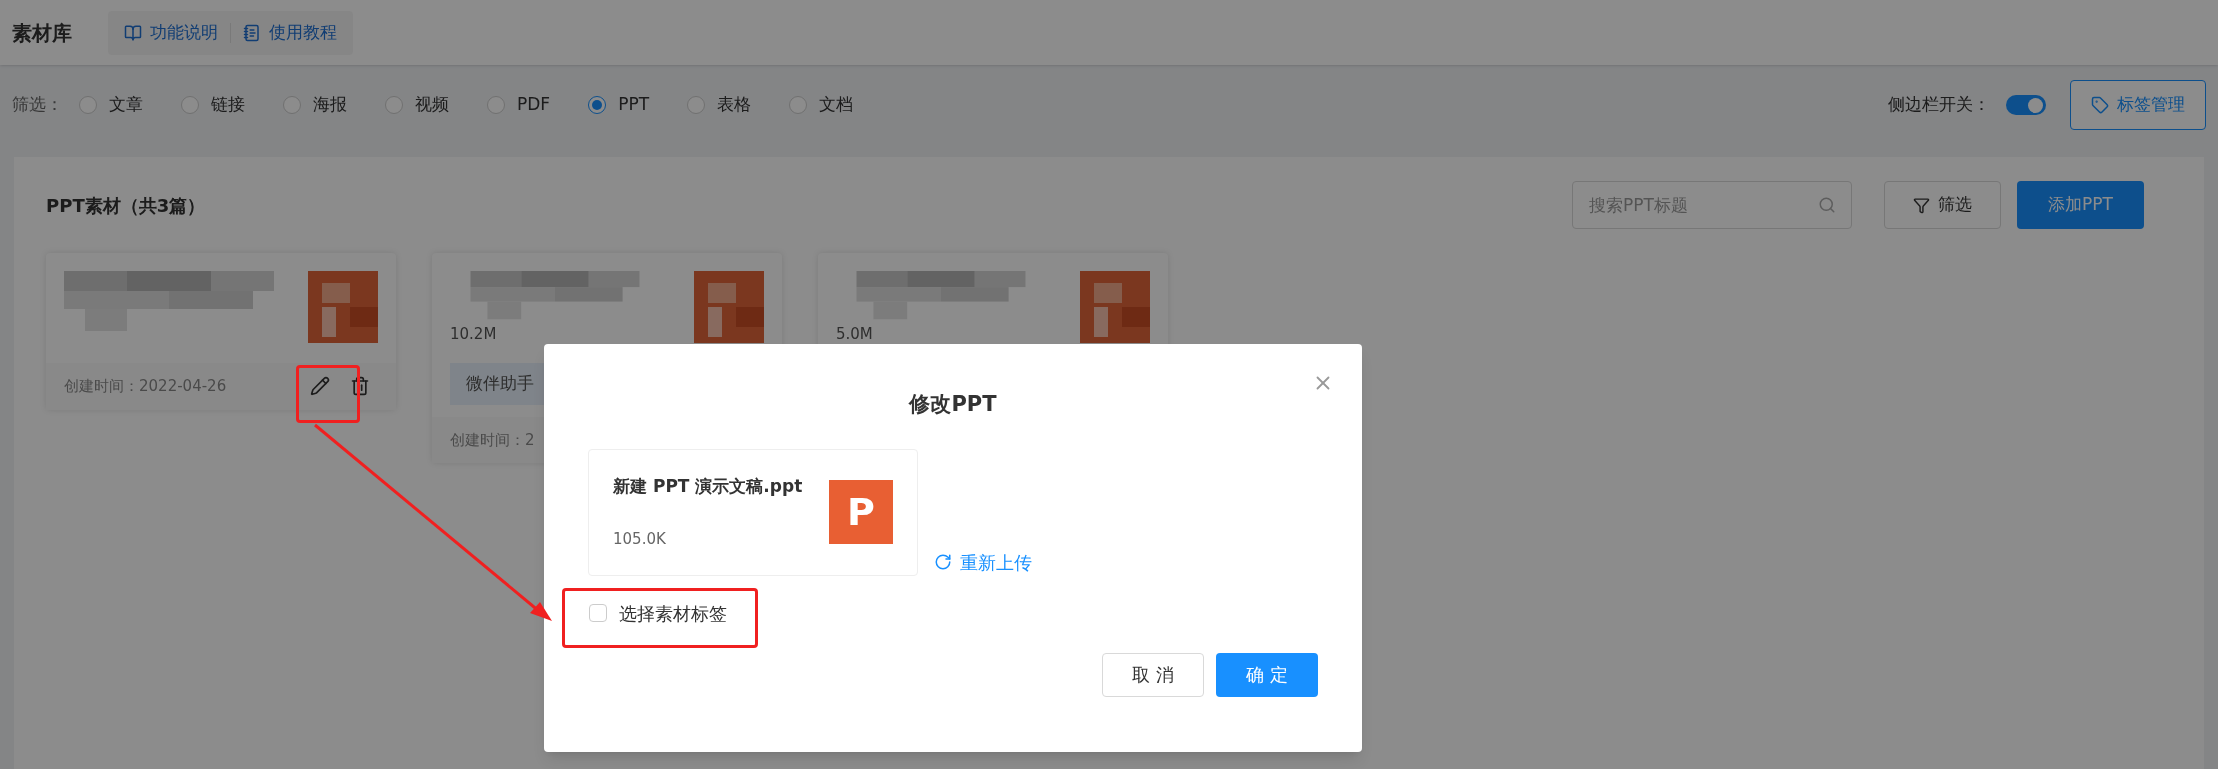 The height and width of the screenshot is (769, 2218). I want to click on sidebar-toggle, so click(2026, 105).